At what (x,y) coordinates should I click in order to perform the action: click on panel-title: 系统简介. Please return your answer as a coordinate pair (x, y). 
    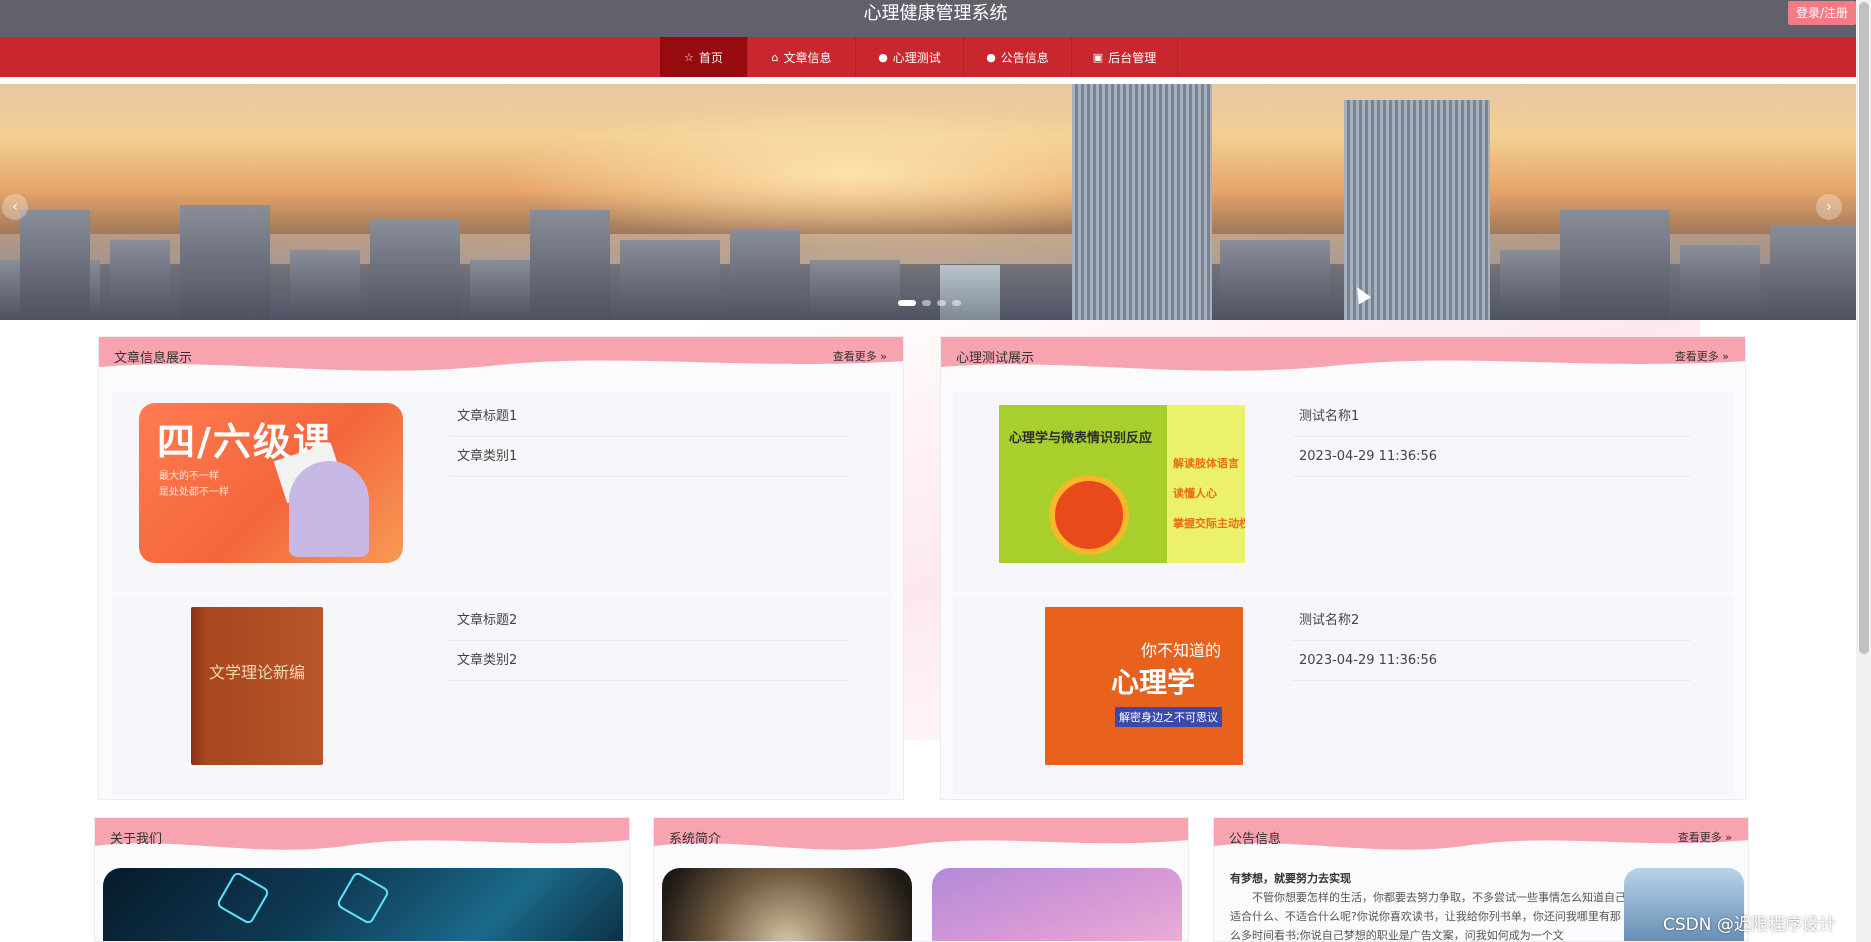
    Looking at the image, I should click on (695, 839).